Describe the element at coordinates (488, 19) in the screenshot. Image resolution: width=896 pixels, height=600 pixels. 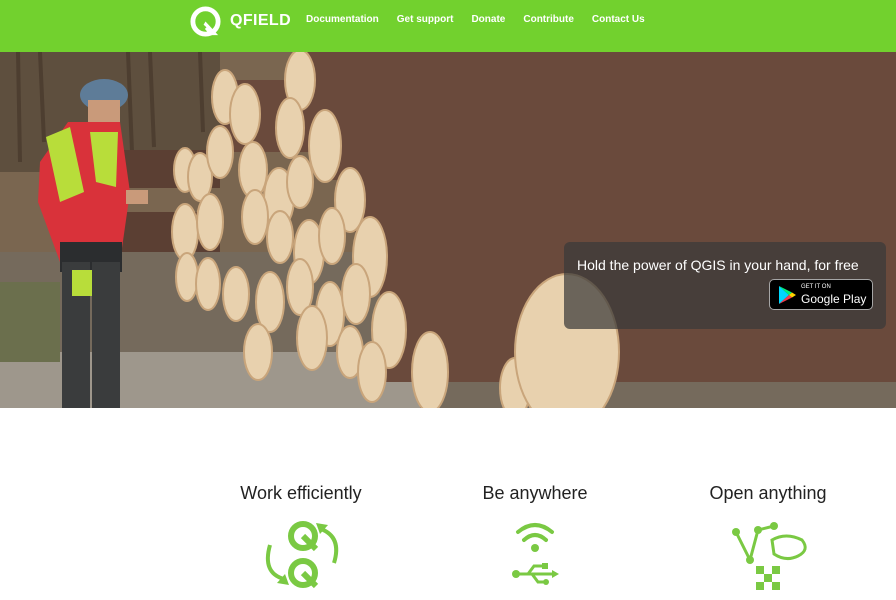
I see `nav-donate: Donate` at that location.